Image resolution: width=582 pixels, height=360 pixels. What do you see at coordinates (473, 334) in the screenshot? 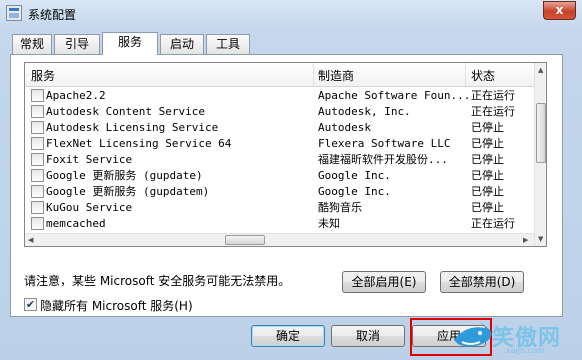
I see `shark-logo-icon` at bounding box center [473, 334].